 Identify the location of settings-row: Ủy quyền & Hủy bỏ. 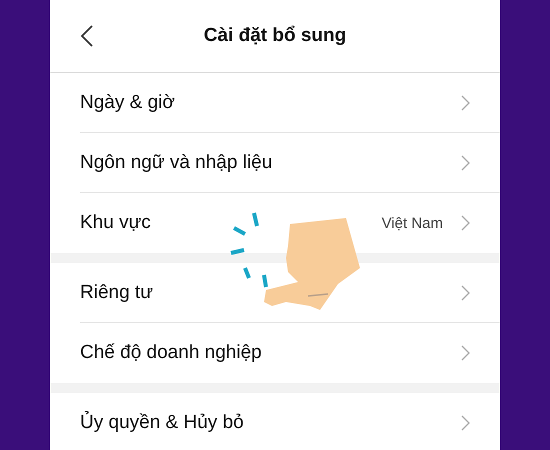
(290, 421).